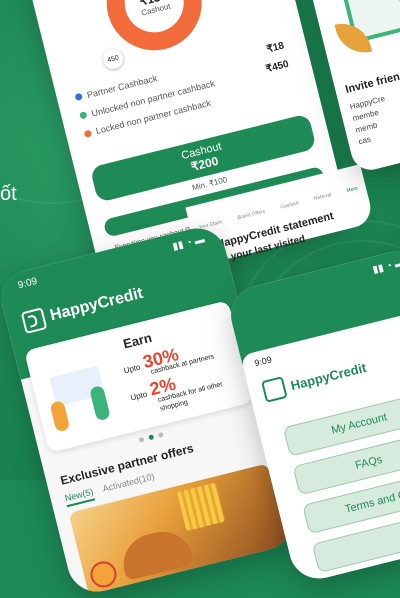 The image size is (400, 598). I want to click on menu-time: 9:09, so click(263, 361).